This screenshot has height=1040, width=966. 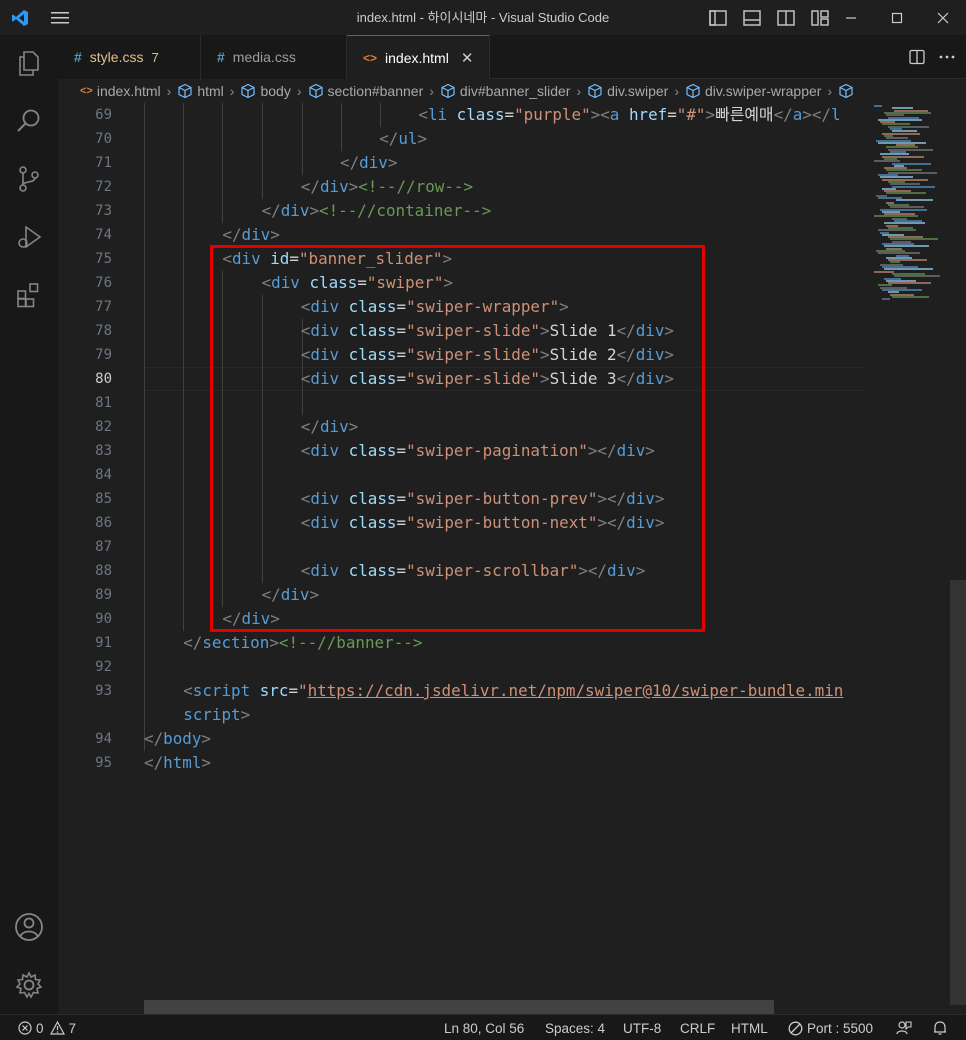 I want to click on title-bar: index.html - 하이시네마 - Visual Studio Code, so click(x=483, y=17).